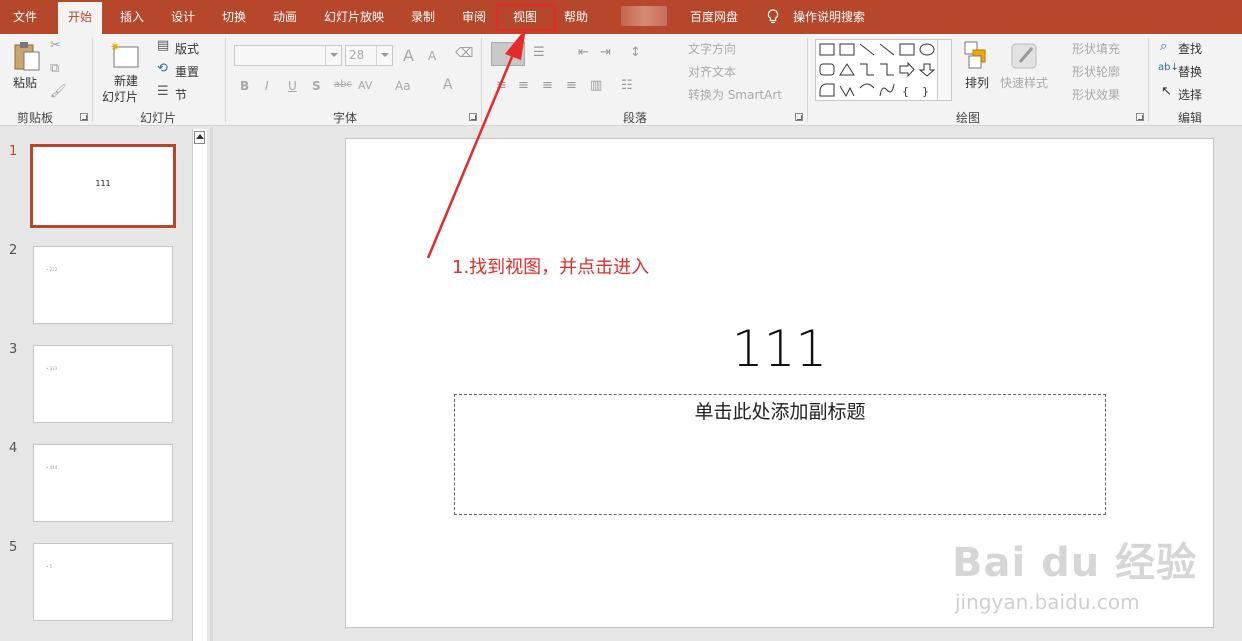 Image resolution: width=1242 pixels, height=641 pixels. What do you see at coordinates (345, 118) in the screenshot?
I see `group-label-font: 字体` at bounding box center [345, 118].